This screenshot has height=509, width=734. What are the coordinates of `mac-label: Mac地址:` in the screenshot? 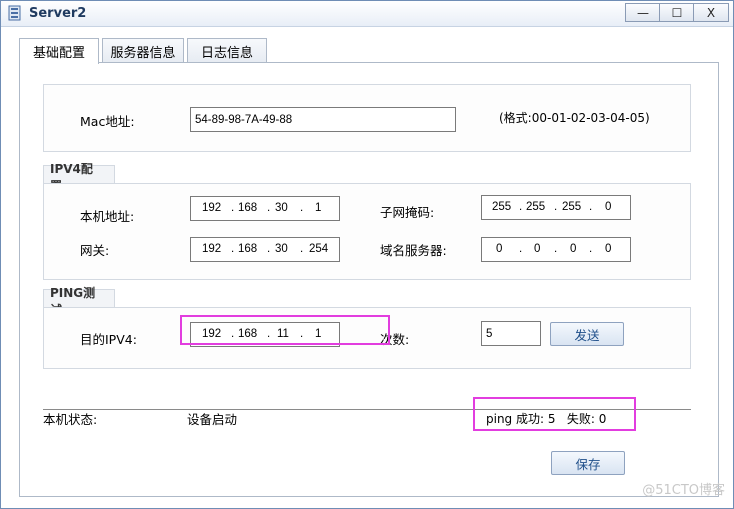 It's located at (107, 121).